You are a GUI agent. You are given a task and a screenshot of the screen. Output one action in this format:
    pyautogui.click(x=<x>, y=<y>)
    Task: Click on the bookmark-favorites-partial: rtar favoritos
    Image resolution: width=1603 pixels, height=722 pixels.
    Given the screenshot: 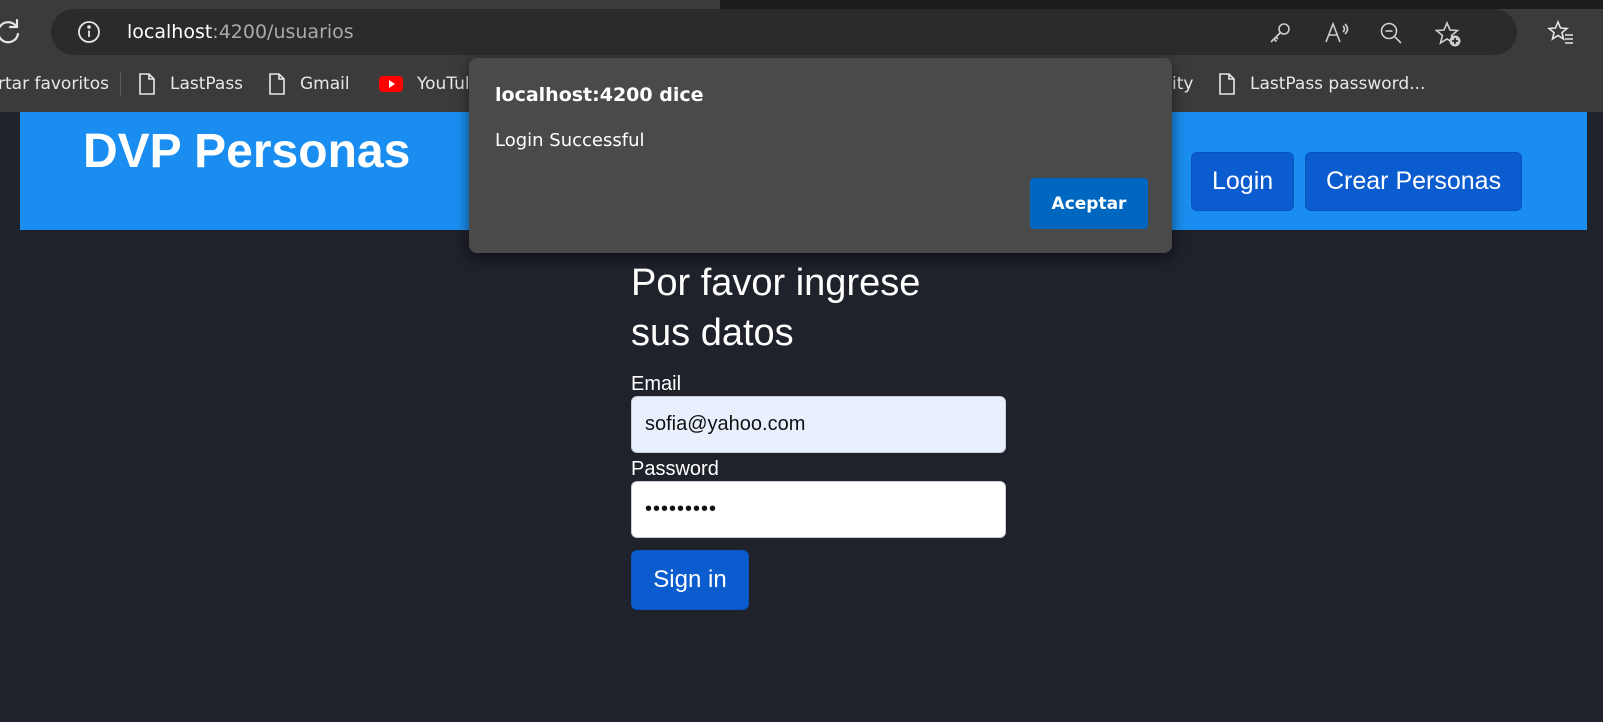 What is the action you would take?
    pyautogui.click(x=54, y=84)
    